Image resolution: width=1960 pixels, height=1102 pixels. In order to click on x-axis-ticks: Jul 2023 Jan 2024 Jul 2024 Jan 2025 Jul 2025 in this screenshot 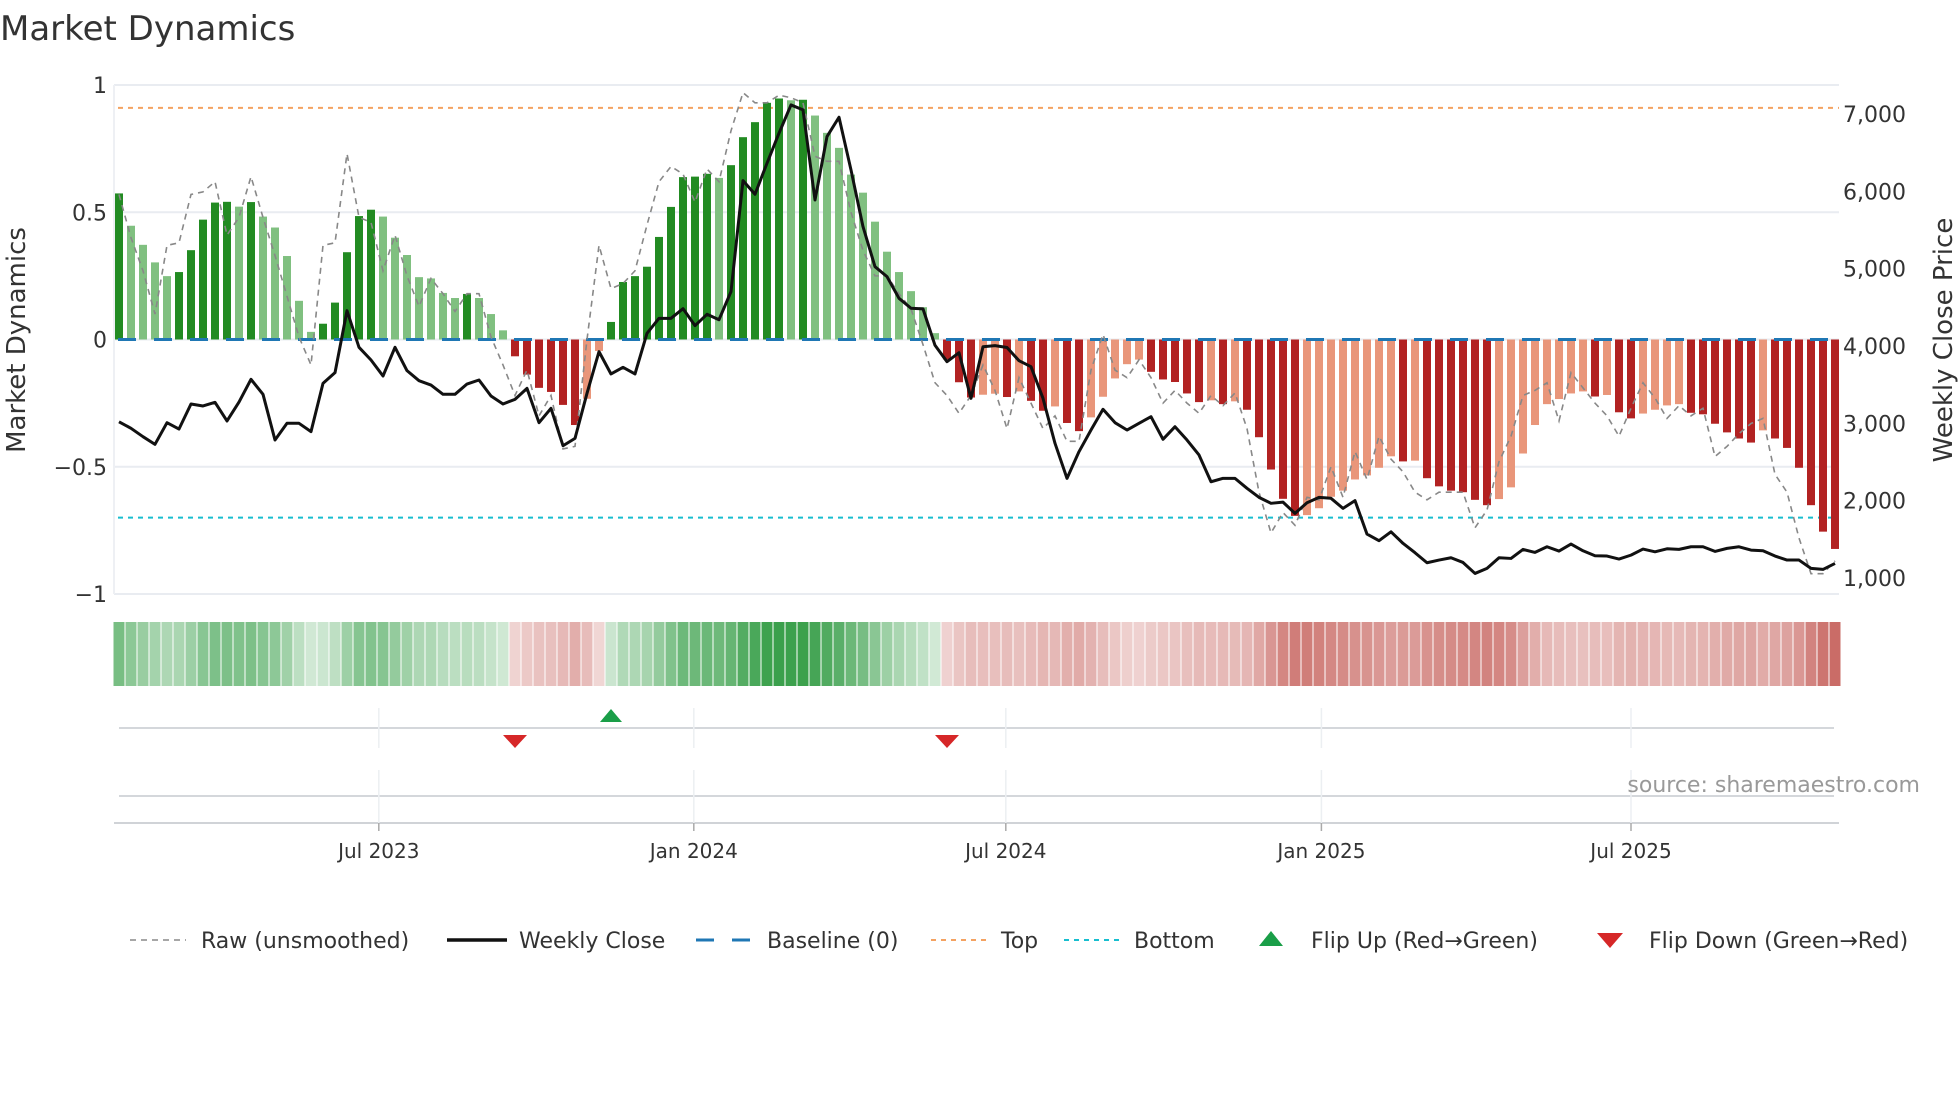, I will do `click(1004, 851)`.